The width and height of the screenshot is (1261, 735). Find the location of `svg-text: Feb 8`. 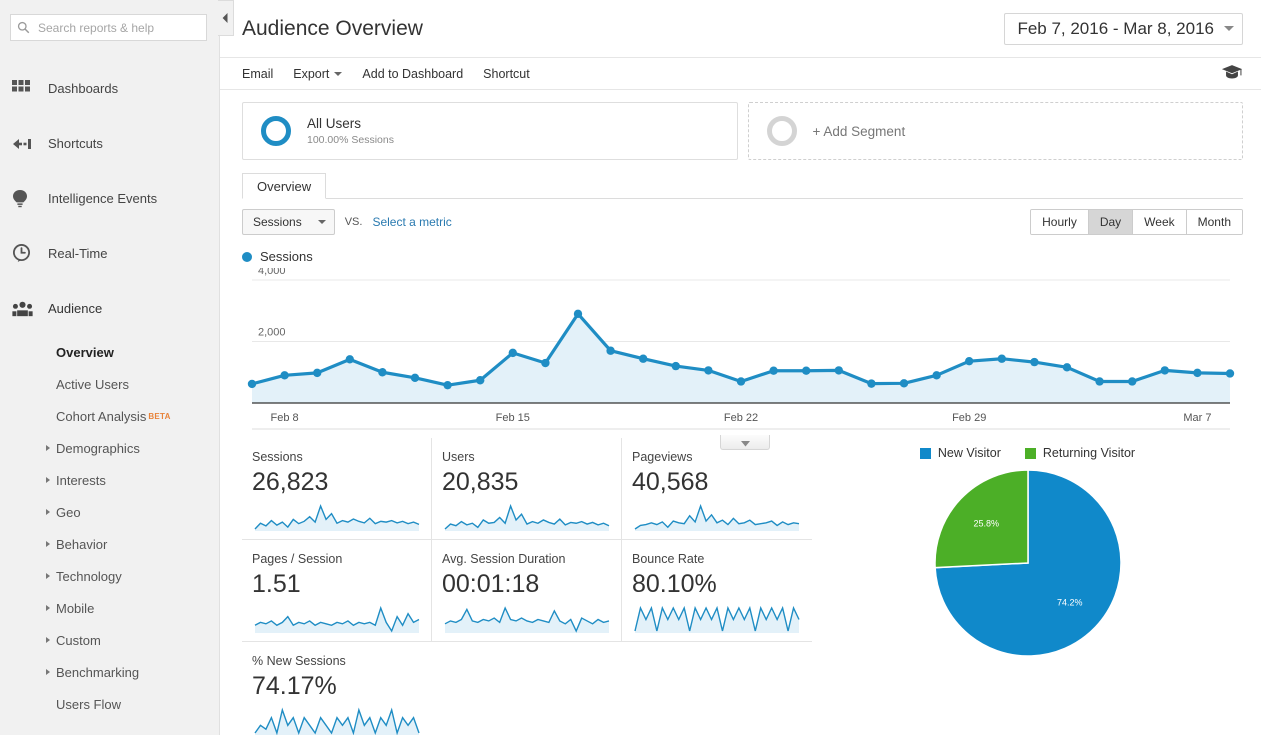

svg-text: Feb 8 is located at coordinates (285, 418).